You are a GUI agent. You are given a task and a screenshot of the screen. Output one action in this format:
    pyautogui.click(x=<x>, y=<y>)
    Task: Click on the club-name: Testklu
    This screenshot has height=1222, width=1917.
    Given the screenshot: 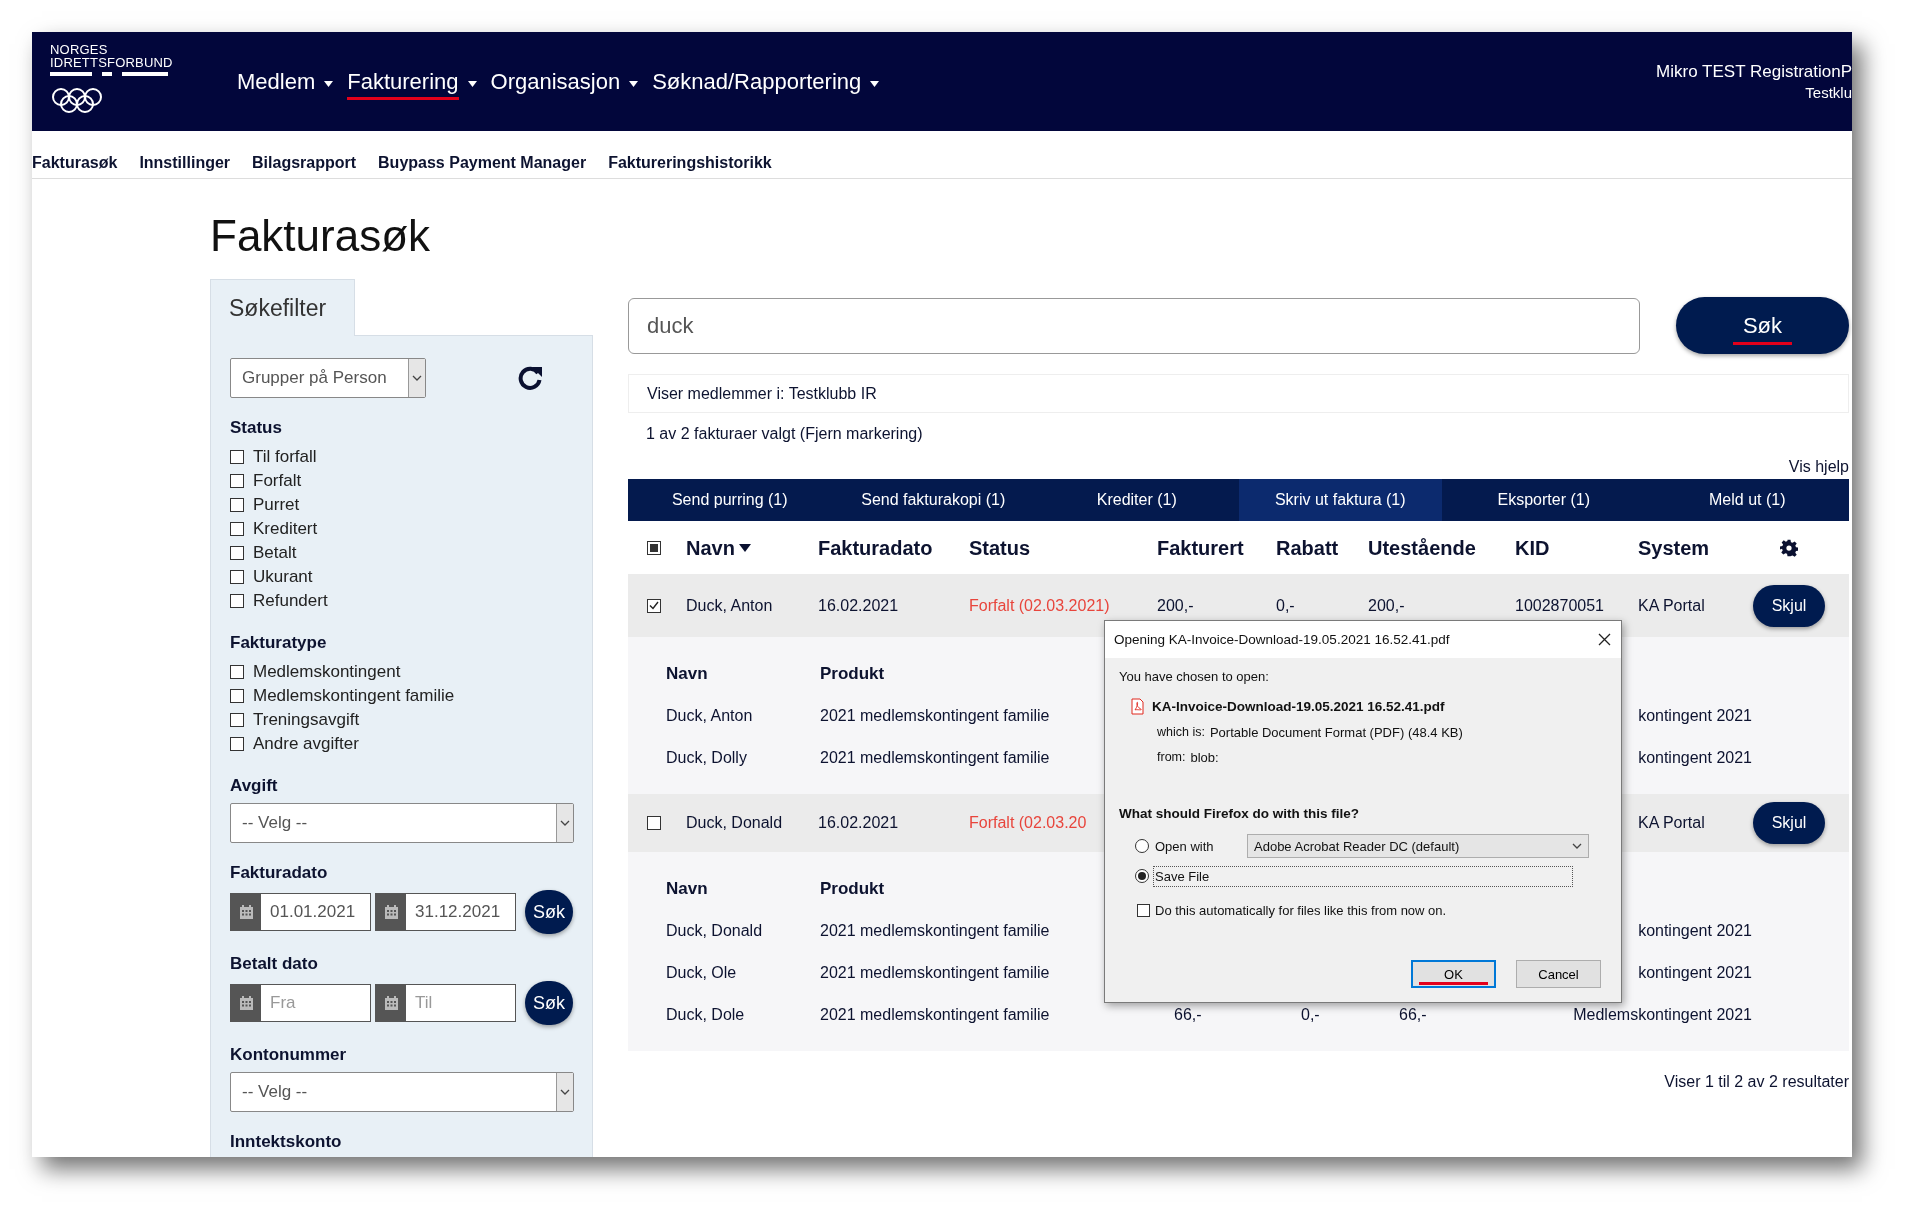 What is the action you would take?
    pyautogui.click(x=1828, y=92)
    